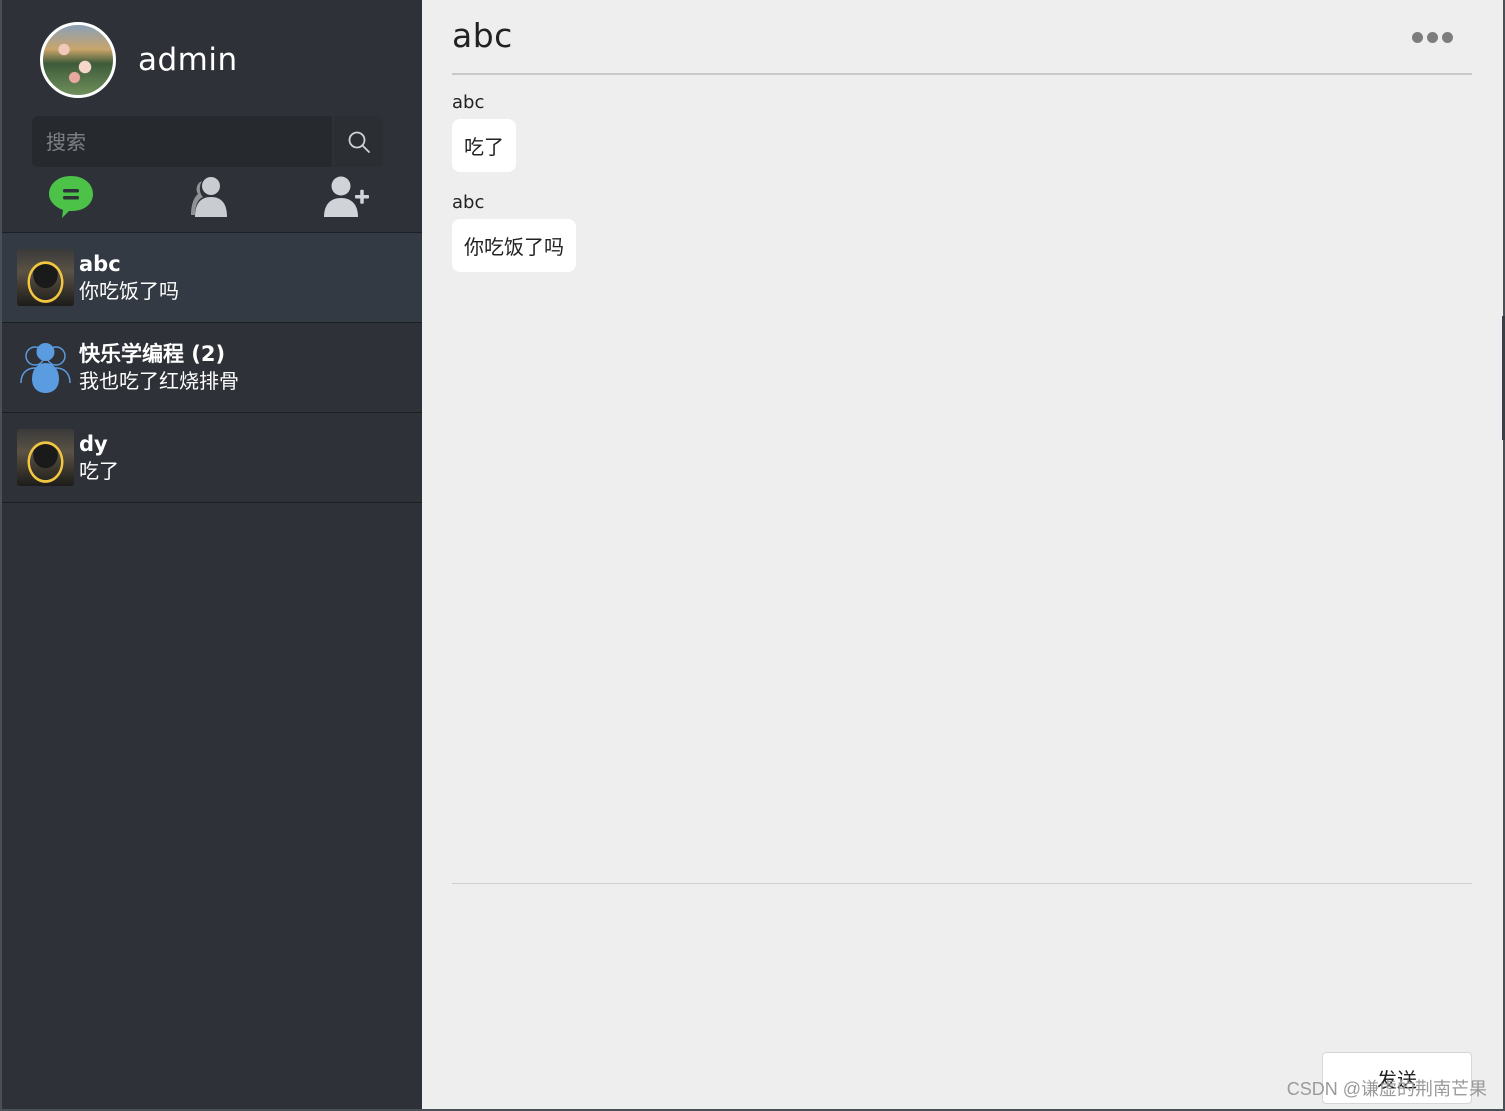 This screenshot has height=1111, width=1505. Describe the element at coordinates (962, 132) in the screenshot. I see `message: abc 吃了` at that location.